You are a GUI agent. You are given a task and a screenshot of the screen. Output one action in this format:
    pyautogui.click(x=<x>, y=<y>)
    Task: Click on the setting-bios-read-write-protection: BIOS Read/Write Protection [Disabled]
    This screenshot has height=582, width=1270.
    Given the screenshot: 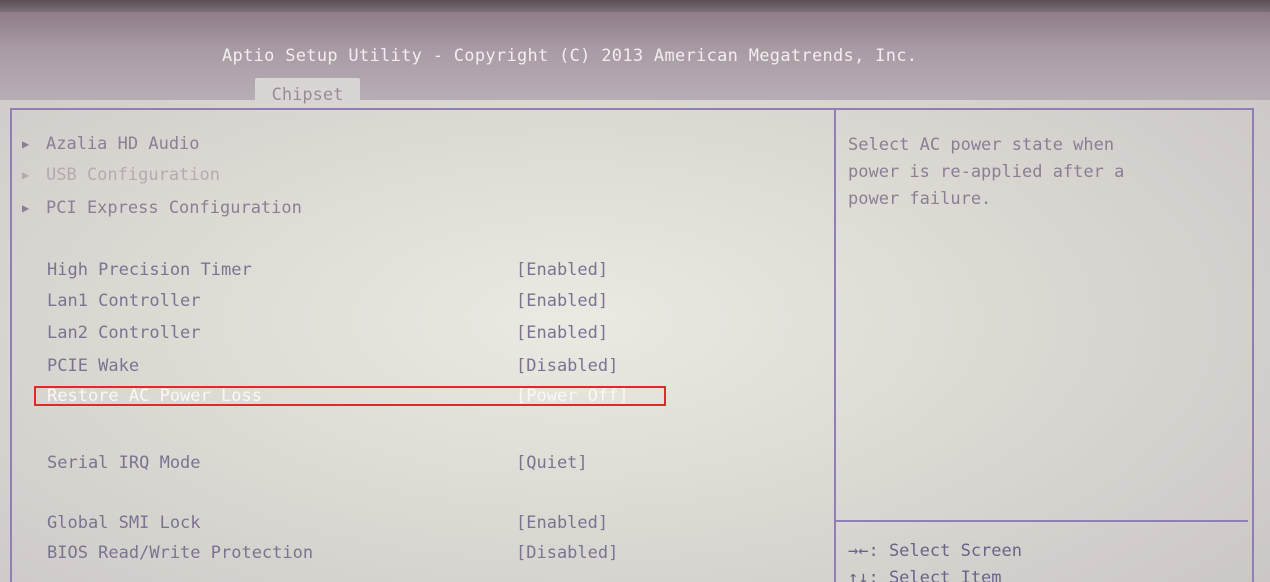 What is the action you would take?
    pyautogui.click(x=437, y=553)
    